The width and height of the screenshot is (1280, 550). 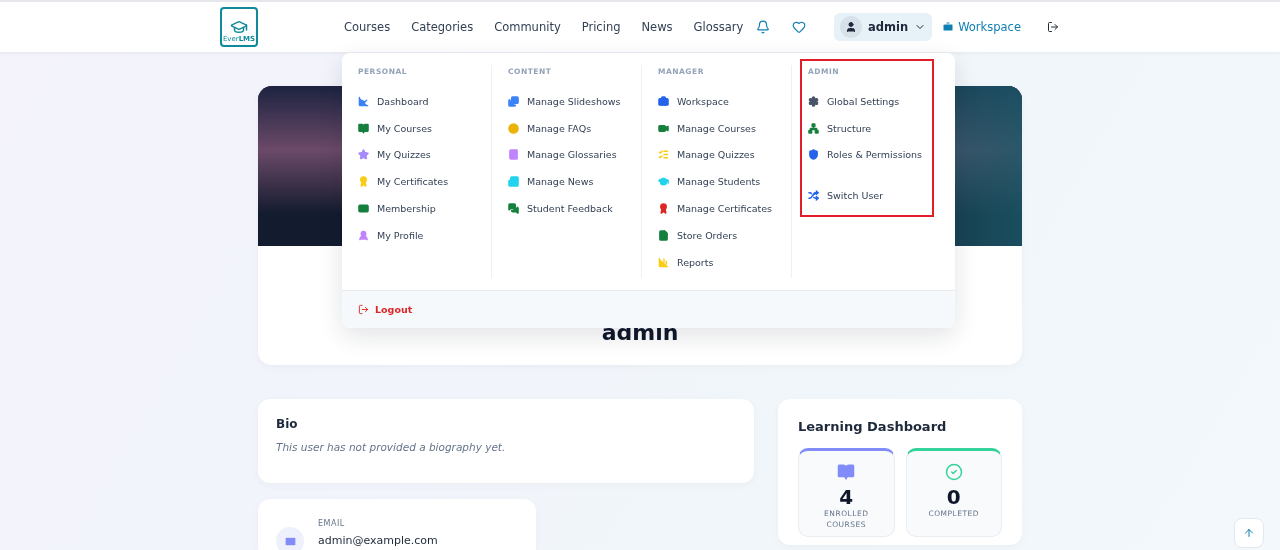 What do you see at coordinates (367, 27) in the screenshot?
I see `nav-link: Courses` at bounding box center [367, 27].